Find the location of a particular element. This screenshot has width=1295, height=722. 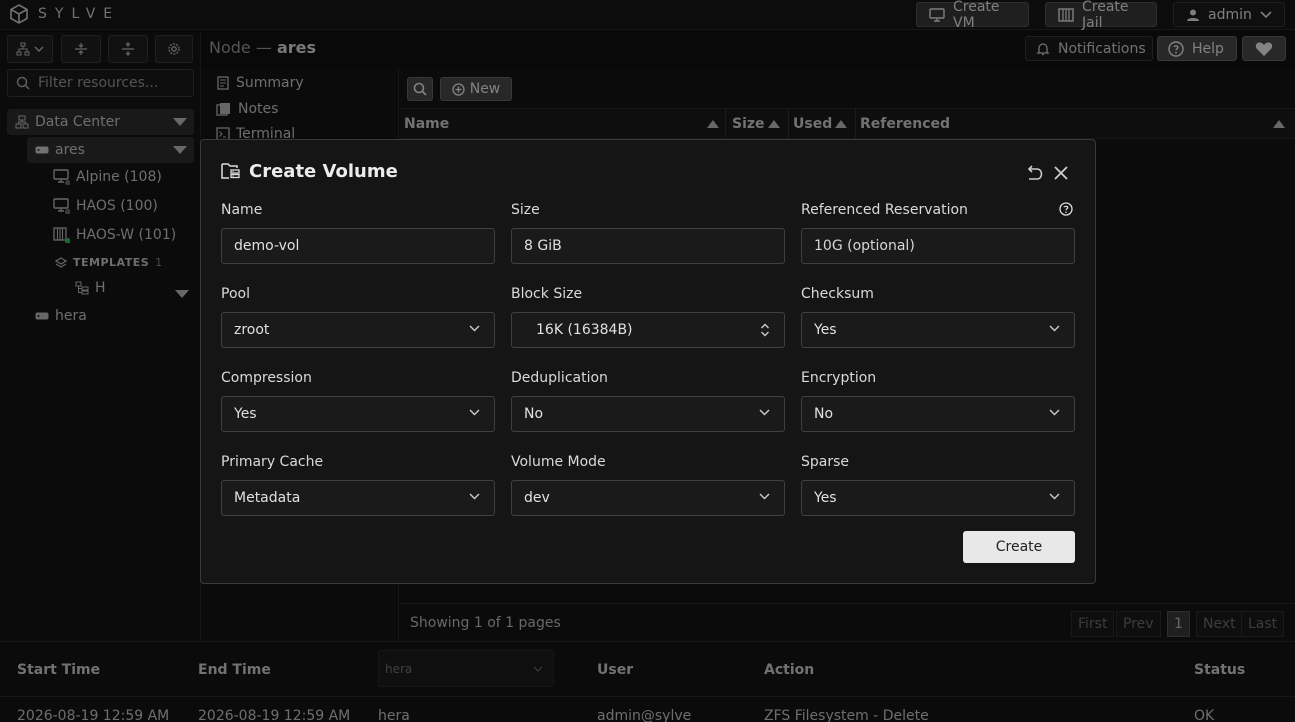

encryption-label: Encryption is located at coordinates (839, 378).